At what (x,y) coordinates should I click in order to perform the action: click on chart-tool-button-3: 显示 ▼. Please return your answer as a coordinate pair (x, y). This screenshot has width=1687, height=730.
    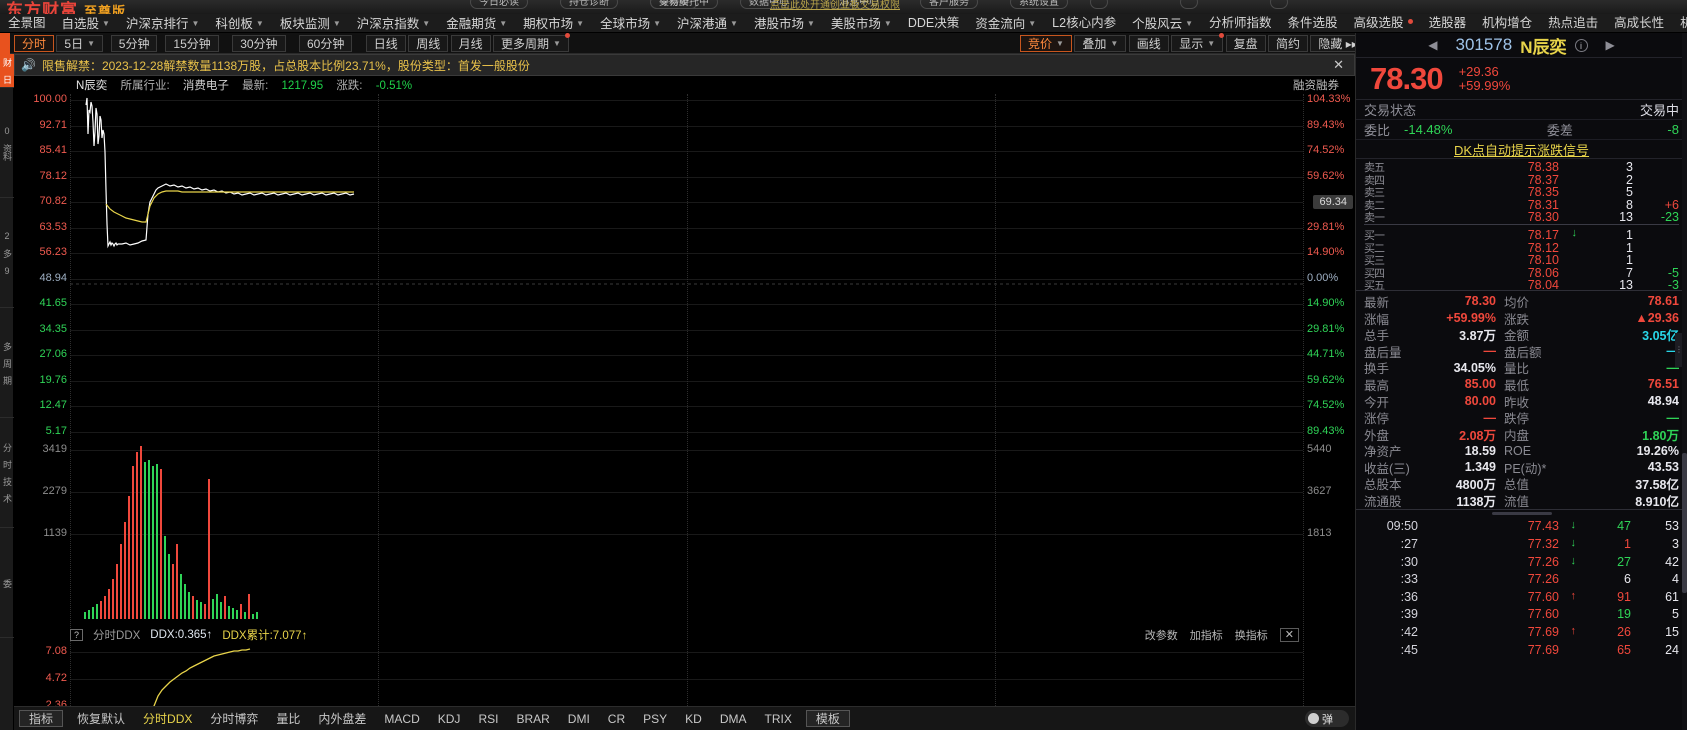
    Looking at the image, I should click on (1198, 42).